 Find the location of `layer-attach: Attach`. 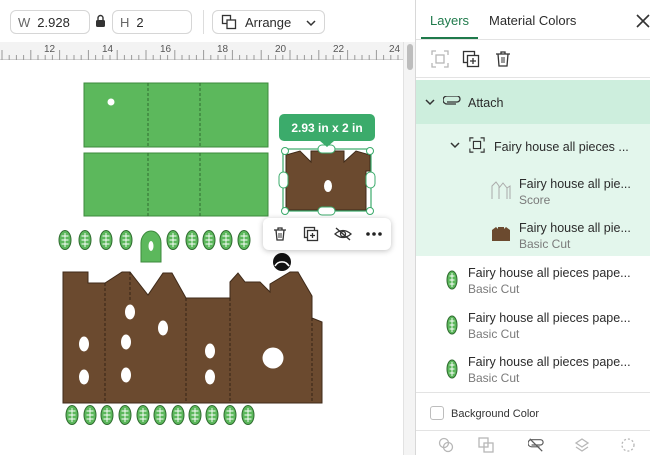

layer-attach: Attach is located at coordinates (533, 102).